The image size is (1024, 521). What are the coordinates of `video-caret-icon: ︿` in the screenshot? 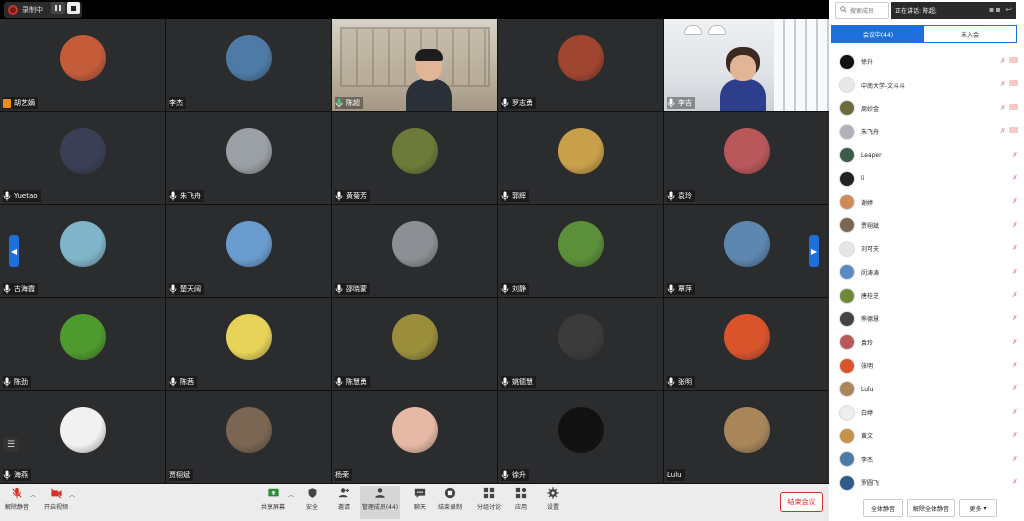 It's located at (72, 494).